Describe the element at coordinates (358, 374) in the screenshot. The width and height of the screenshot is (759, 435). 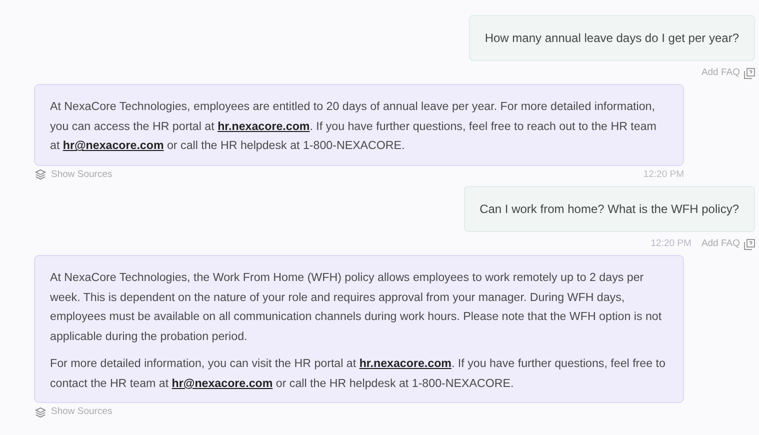
I see `answer-paragraph: For more detailed information, you can visit the HR portal at hr.nexacore.com. If you have further questions, feel free to contact the HR team at hr@nexacore.com or call the HR helpdesk at 1-800-NEXACORE.` at that location.